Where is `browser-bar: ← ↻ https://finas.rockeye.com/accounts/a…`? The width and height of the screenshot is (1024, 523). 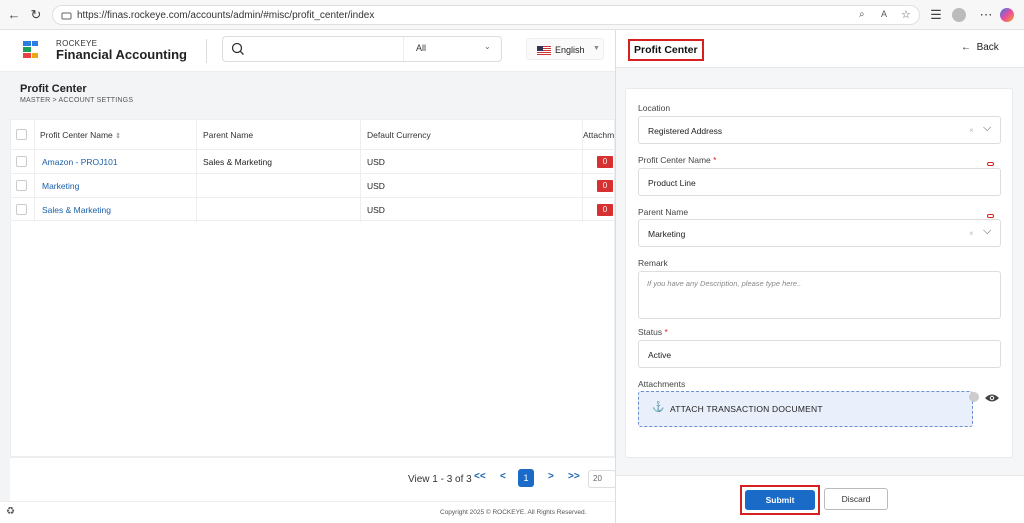
browser-bar: ← ↻ https://finas.rockeye.com/accounts/a… is located at coordinates (512, 15).